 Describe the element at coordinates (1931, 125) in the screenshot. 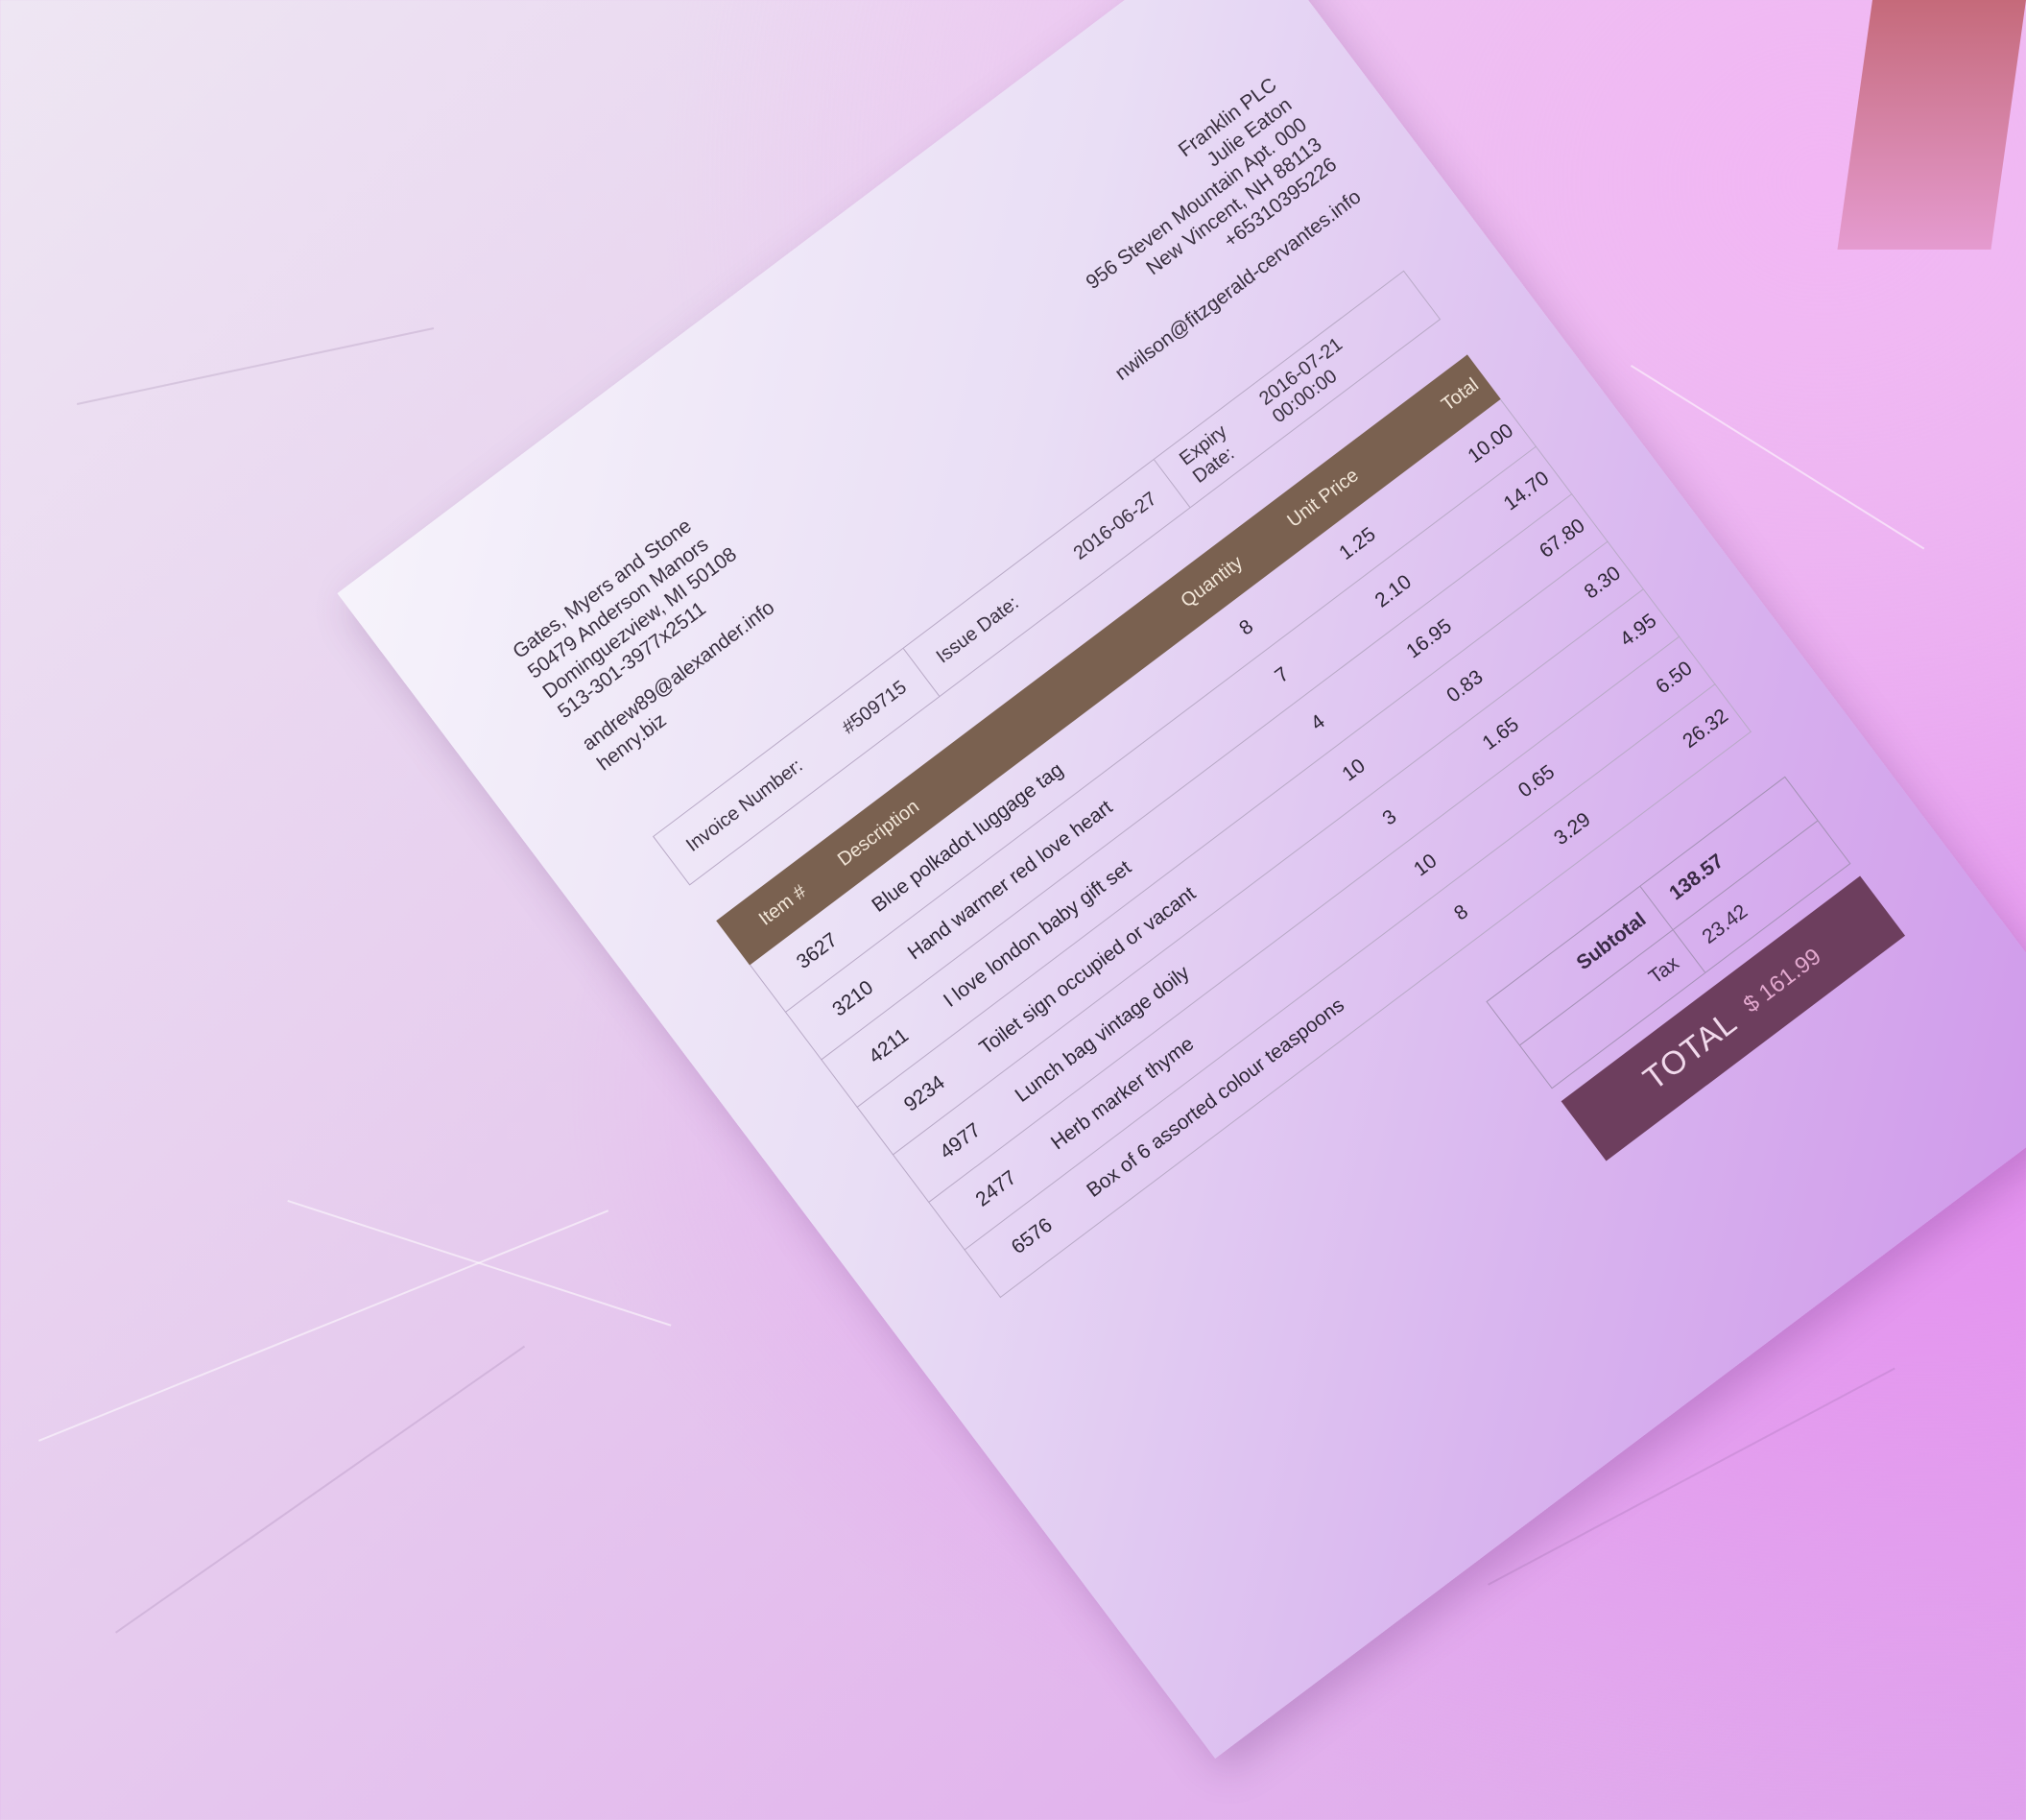

I see `table-surface` at that location.